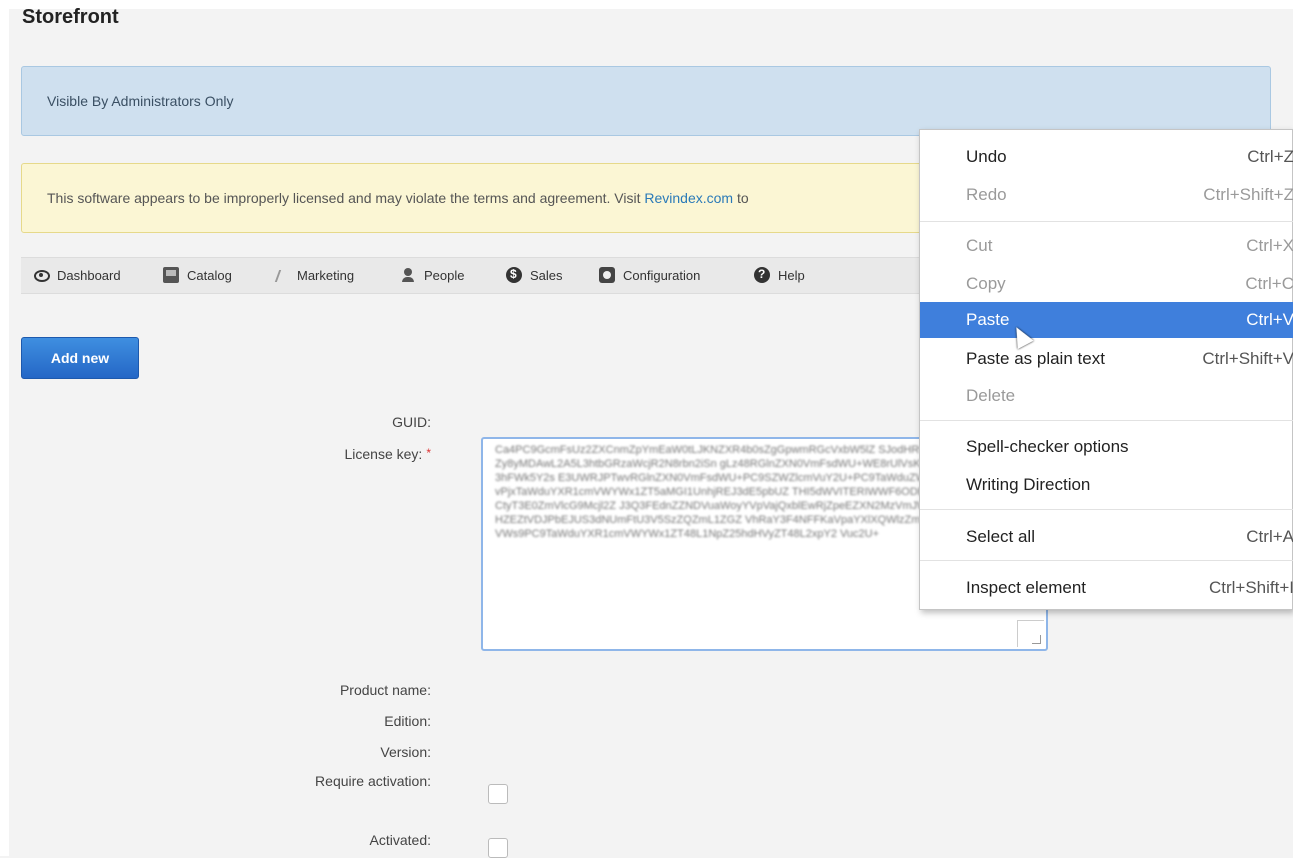 This screenshot has width=1293, height=858. Describe the element at coordinates (988, 319) in the screenshot. I see `ctx-paste-label: Paste` at that location.